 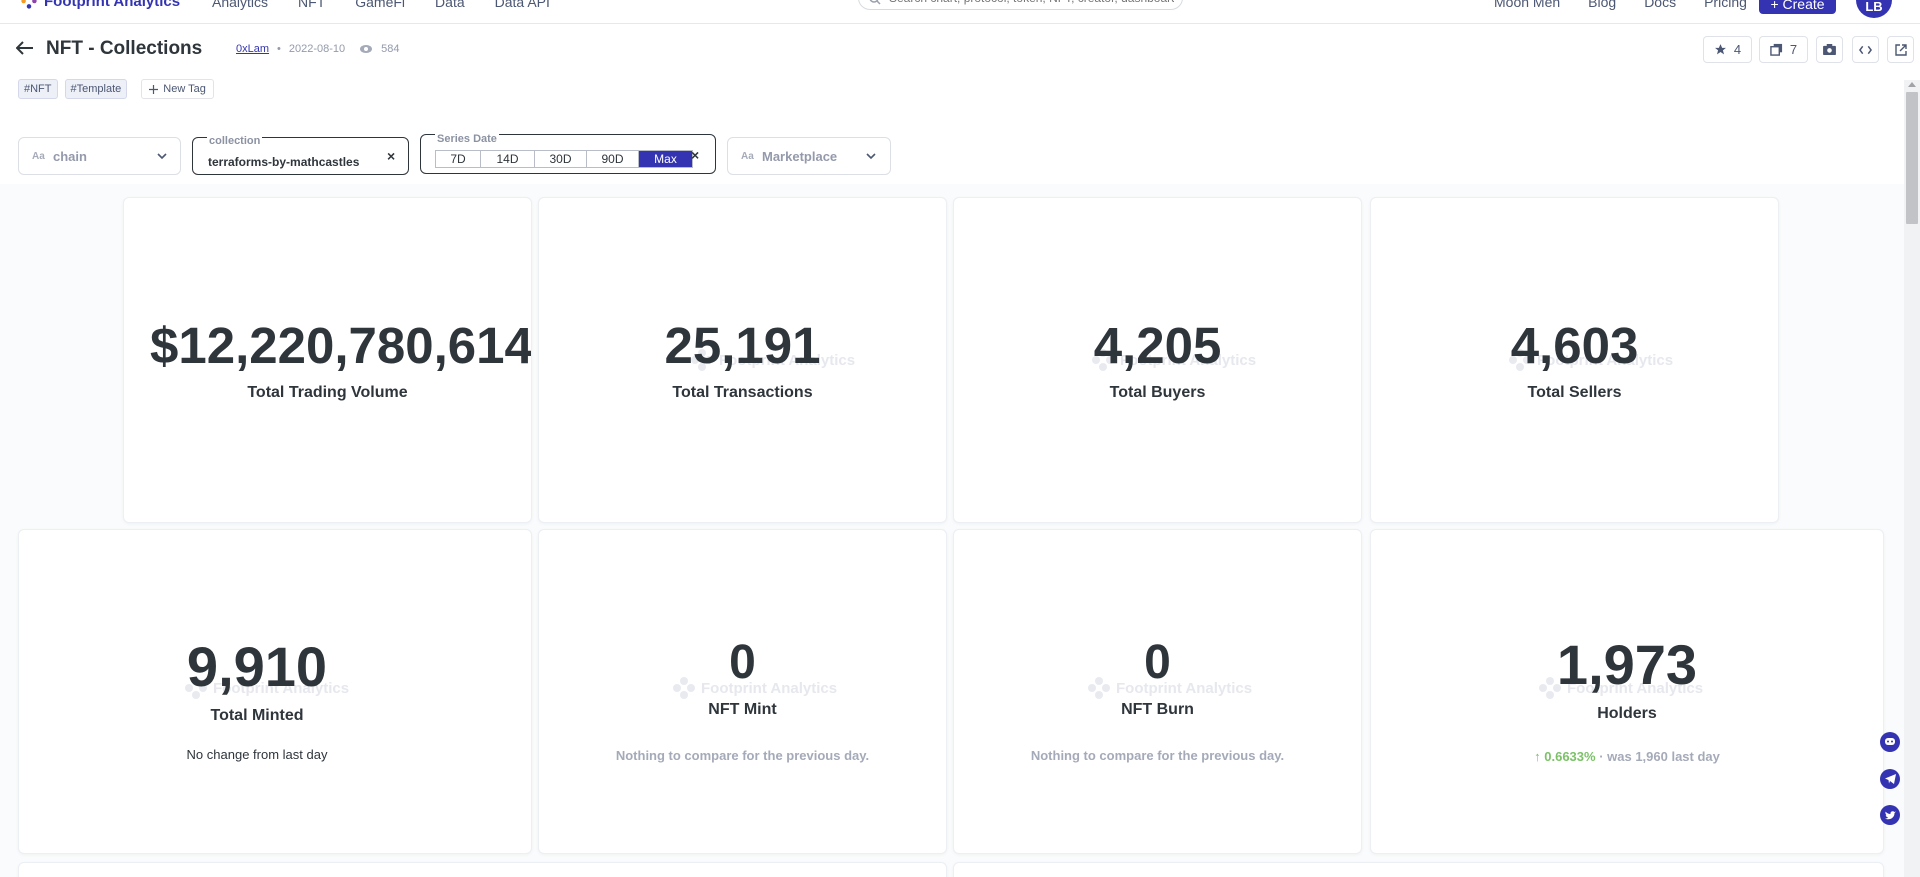 What do you see at coordinates (1527, 5) in the screenshot?
I see `nav-link-moon-men: Moon Men` at bounding box center [1527, 5].